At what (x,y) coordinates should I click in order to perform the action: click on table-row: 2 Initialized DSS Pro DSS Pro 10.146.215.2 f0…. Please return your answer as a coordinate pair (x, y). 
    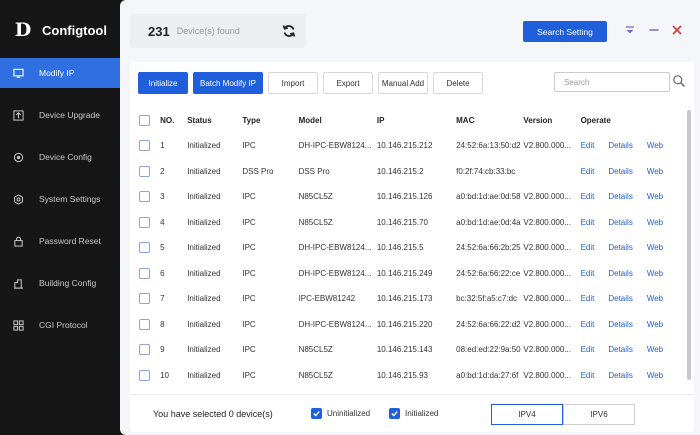
    Looking at the image, I should click on (407, 172).